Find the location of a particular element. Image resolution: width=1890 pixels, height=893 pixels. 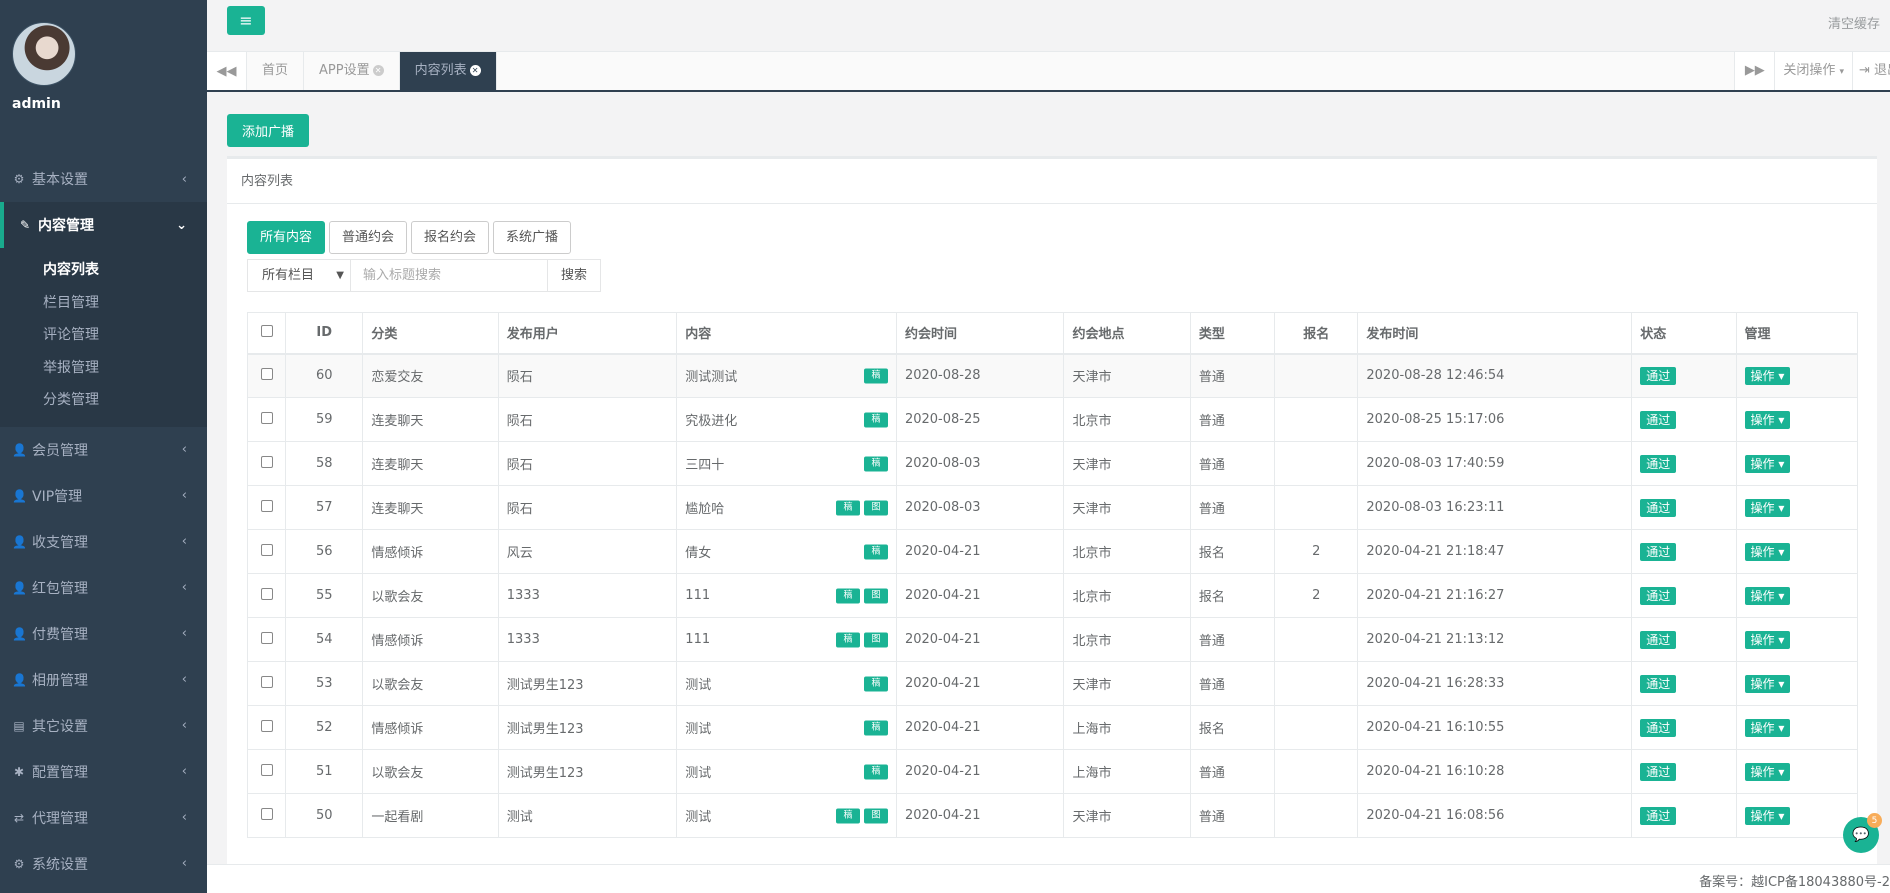

content-title: 倩女 is located at coordinates (698, 553).